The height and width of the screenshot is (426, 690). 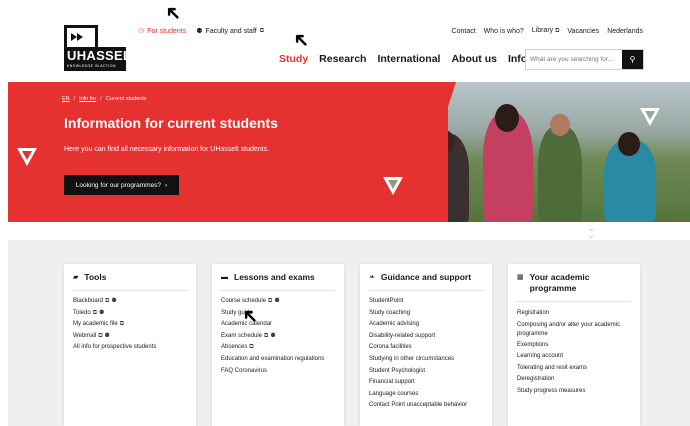 I want to click on logo-play-mark, so click(x=81, y=36).